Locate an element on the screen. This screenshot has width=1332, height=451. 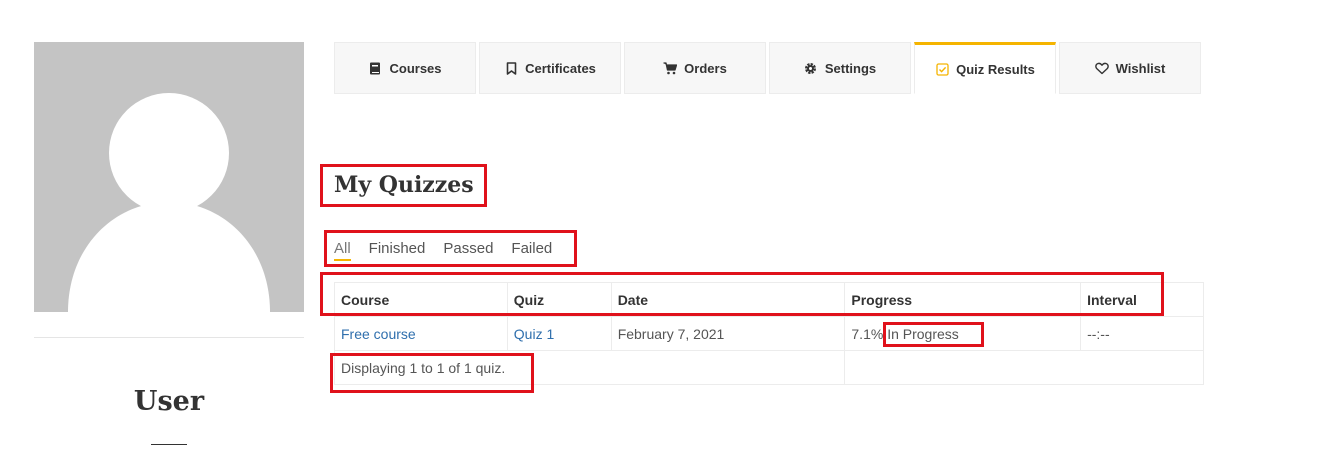
profile-username: User is located at coordinates (169, 401).